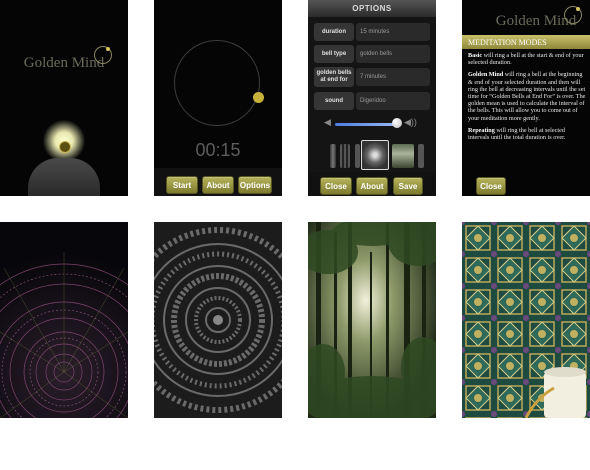 The height and width of the screenshot is (470, 590). Describe the element at coordinates (393, 54) in the screenshot. I see `bell-type-field: golden bells` at that location.